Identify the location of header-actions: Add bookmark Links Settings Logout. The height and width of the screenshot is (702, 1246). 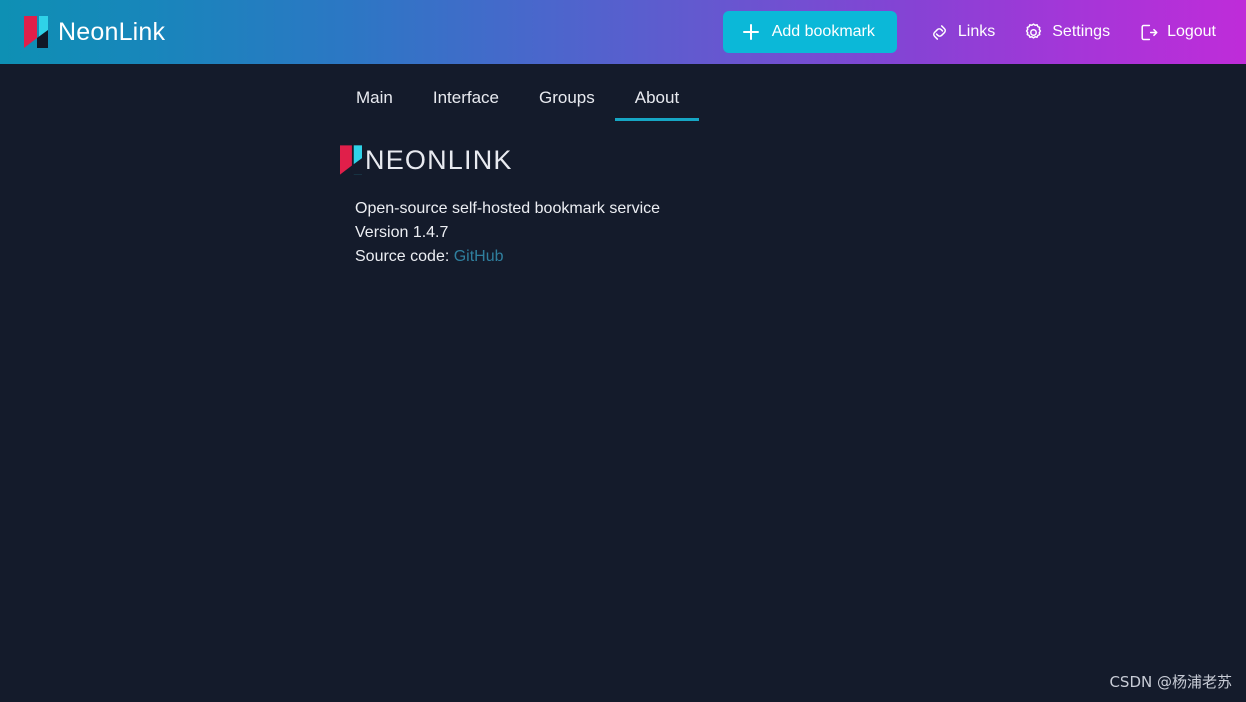
(976, 32).